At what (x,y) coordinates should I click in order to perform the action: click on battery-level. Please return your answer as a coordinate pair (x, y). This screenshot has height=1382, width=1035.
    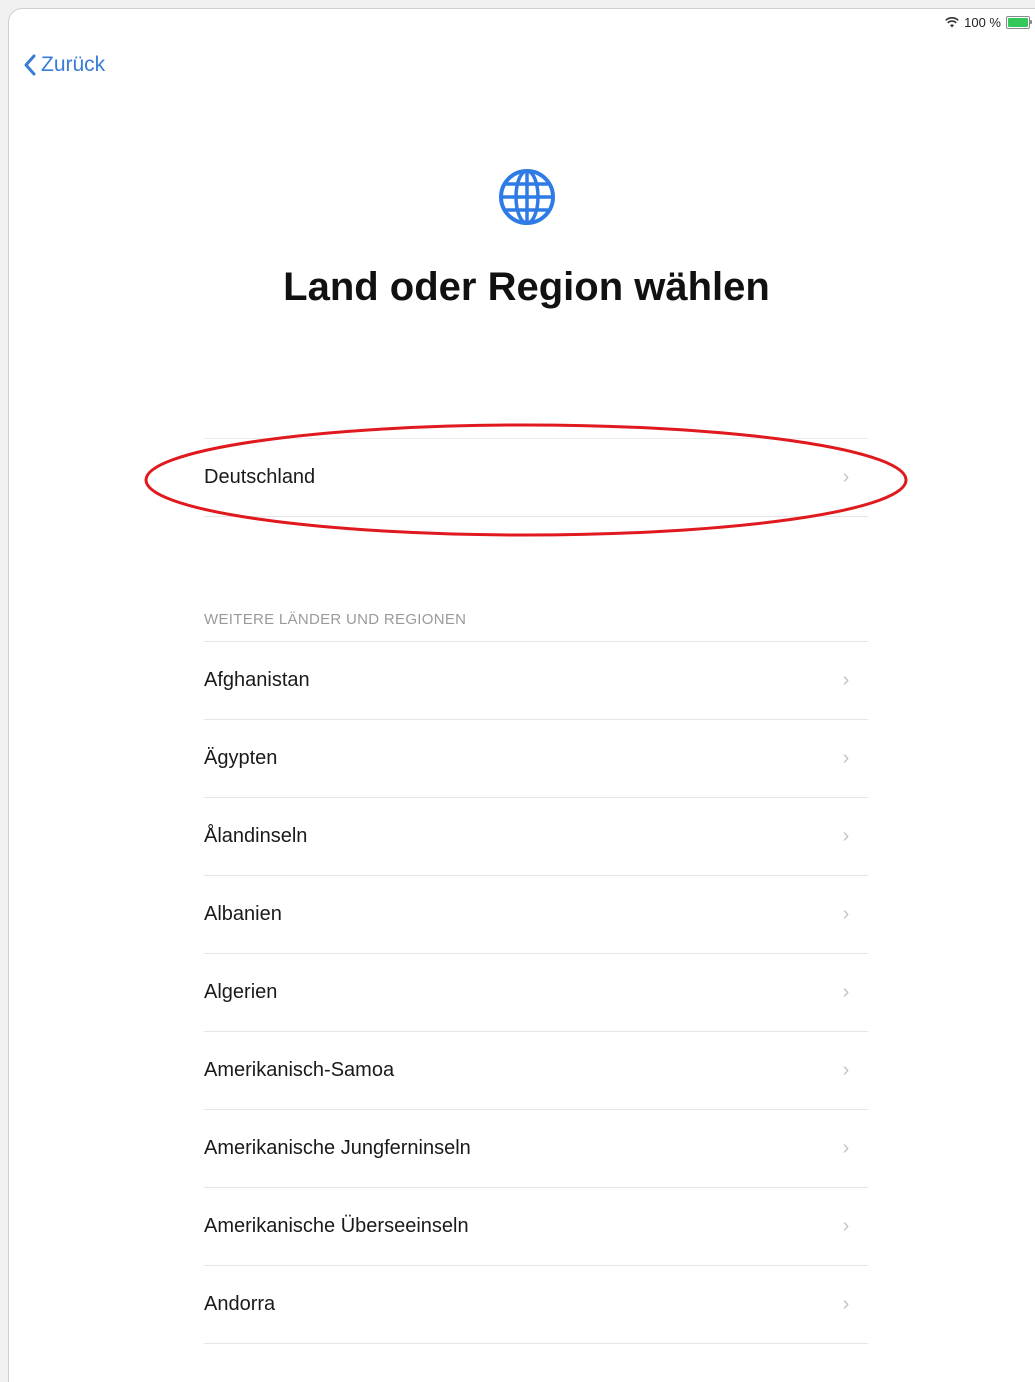
    Looking at the image, I should click on (1018, 22).